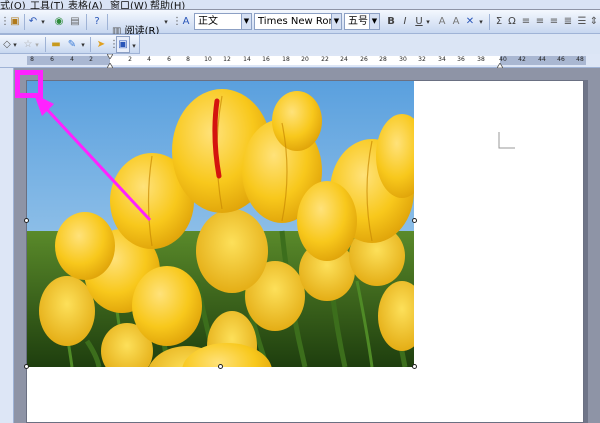 This screenshot has height=423, width=600. What do you see at coordinates (370, 44) in the screenshot?
I see `toolbar-empty-area` at bounding box center [370, 44].